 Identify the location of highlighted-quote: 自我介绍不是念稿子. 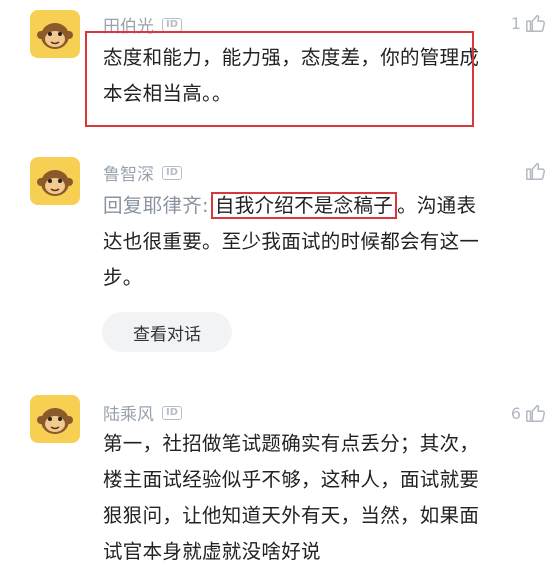
(304, 205).